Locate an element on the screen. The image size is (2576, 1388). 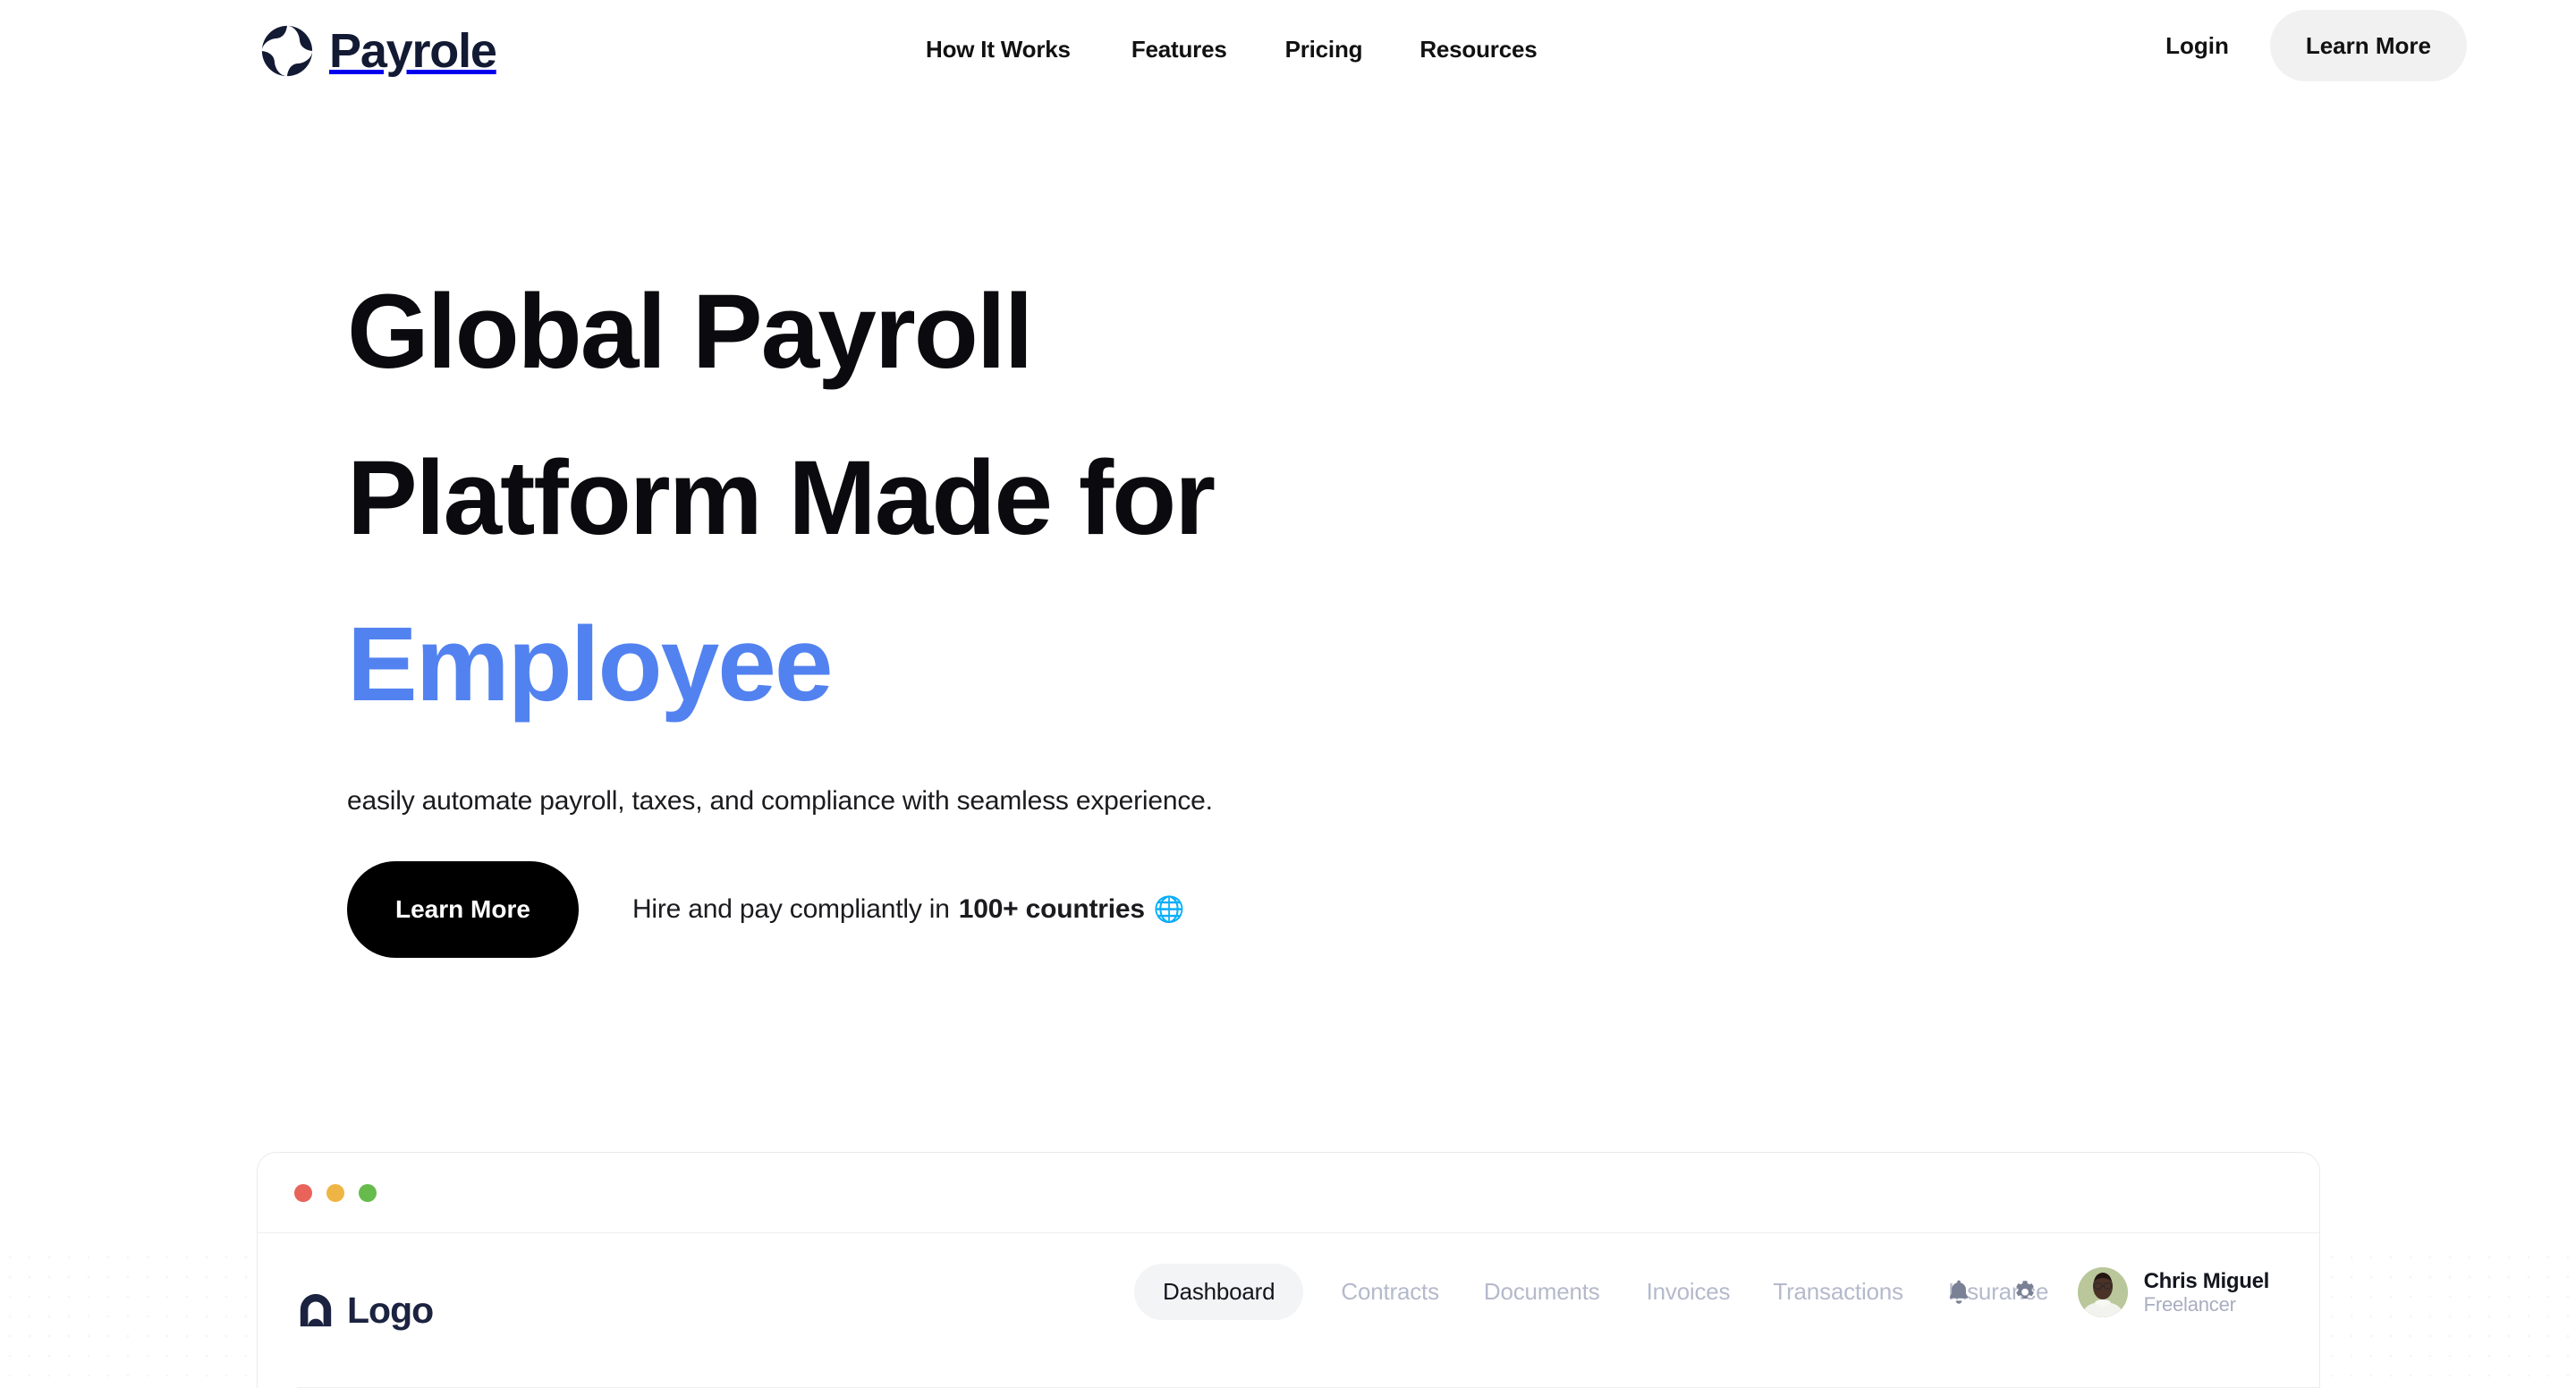
window-minimize-dot is located at coordinates (335, 1193).